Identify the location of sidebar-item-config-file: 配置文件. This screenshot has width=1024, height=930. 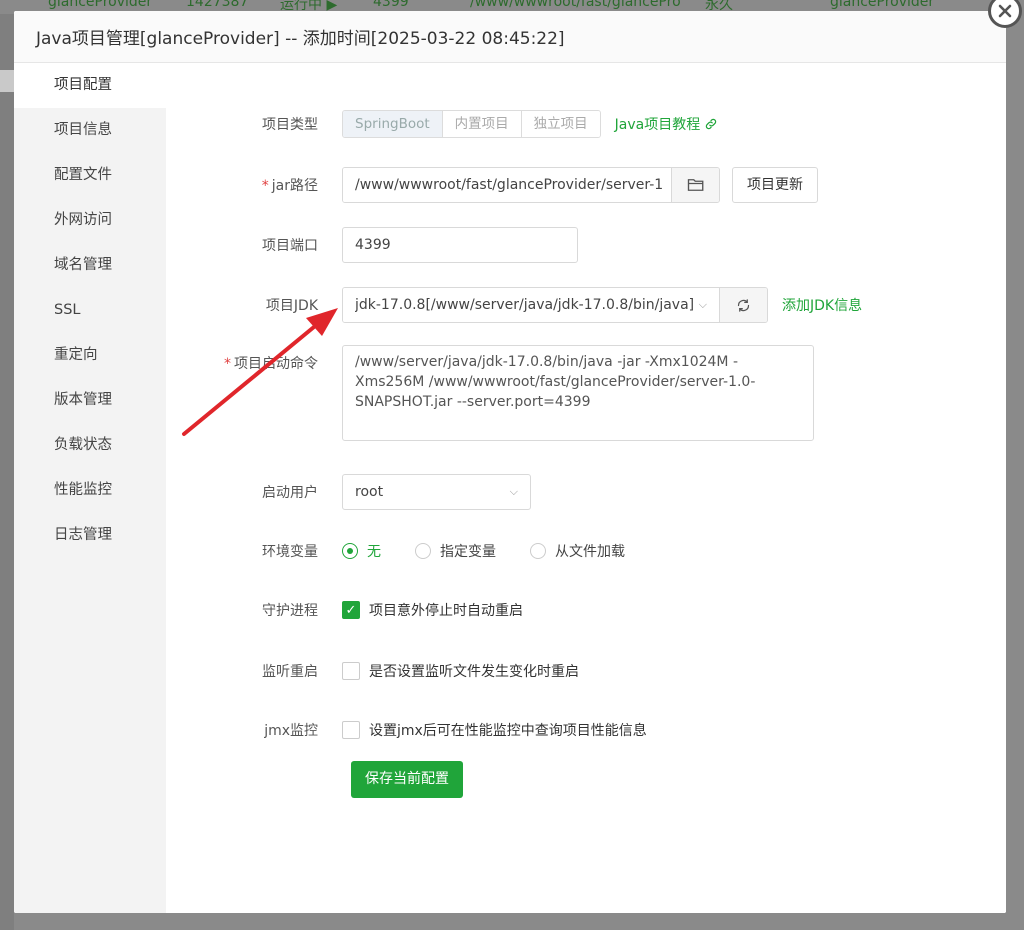
(90, 175).